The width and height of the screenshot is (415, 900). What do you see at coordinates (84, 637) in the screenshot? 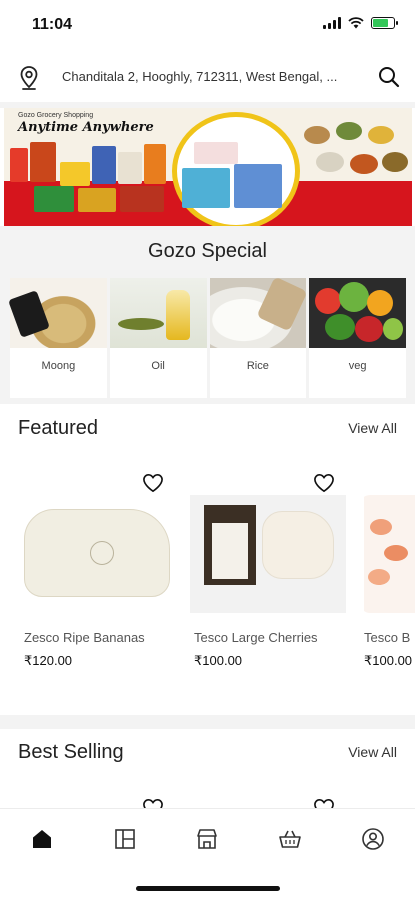
I see `product-name: Zesco Ripe Bananas` at bounding box center [84, 637].